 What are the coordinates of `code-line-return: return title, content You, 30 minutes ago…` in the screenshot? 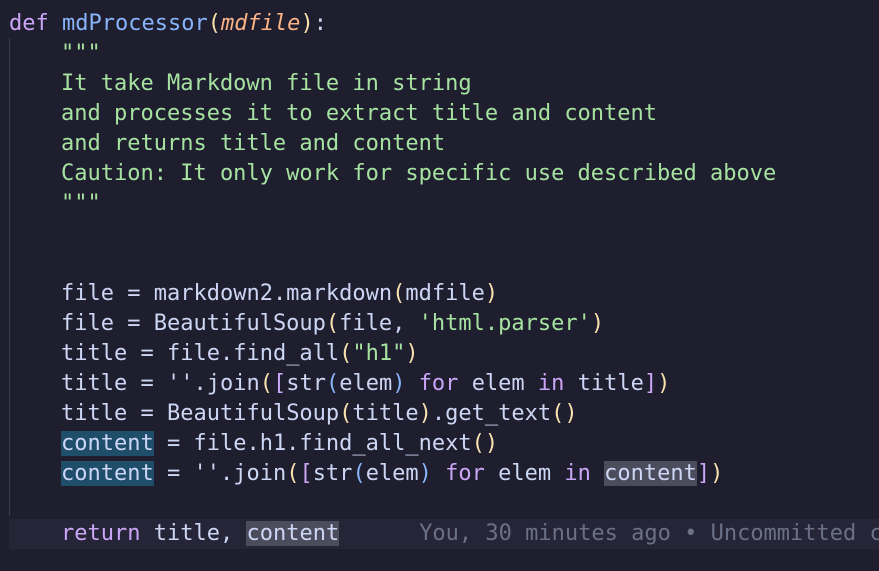 It's located at (444, 534).